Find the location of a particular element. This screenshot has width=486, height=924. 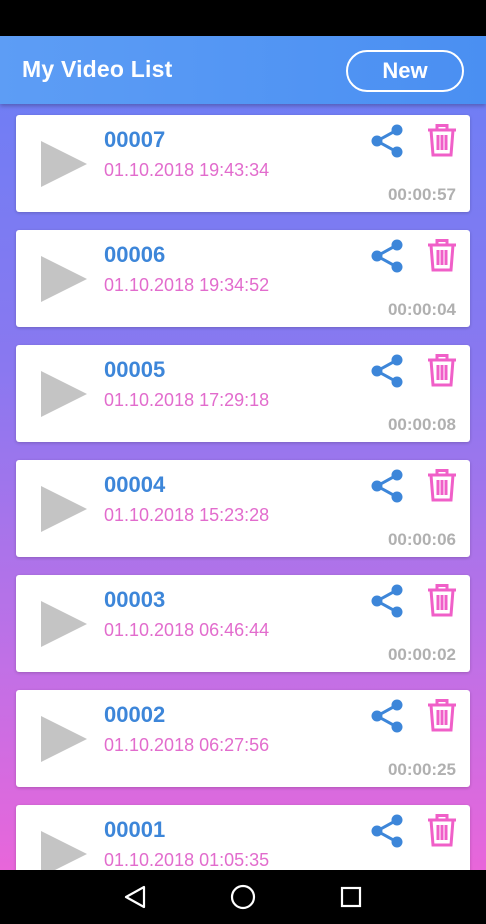

back-icon is located at coordinates (135, 897).